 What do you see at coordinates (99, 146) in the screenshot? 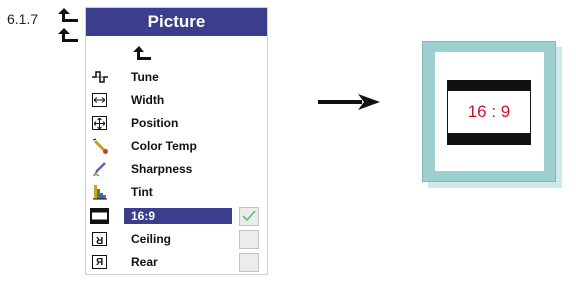
I see `color-temp-icon` at bounding box center [99, 146].